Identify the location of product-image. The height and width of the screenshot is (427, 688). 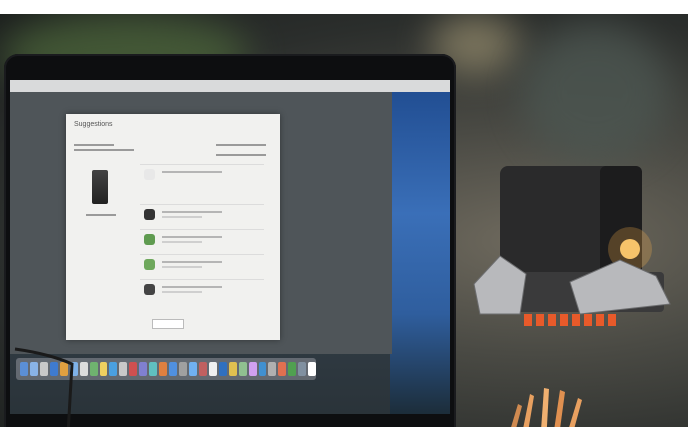
(100, 187).